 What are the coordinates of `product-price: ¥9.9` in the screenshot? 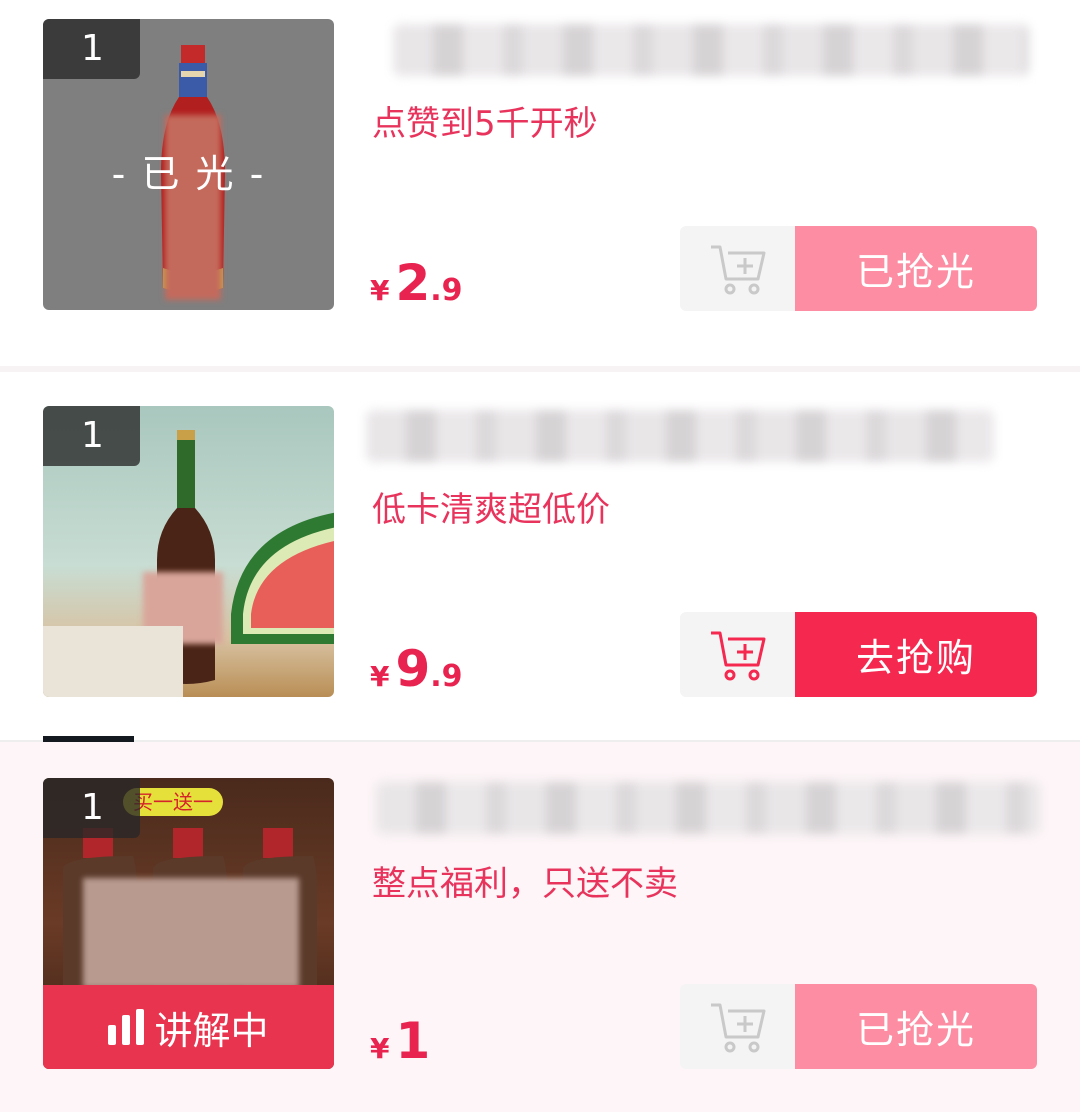 It's located at (416, 669).